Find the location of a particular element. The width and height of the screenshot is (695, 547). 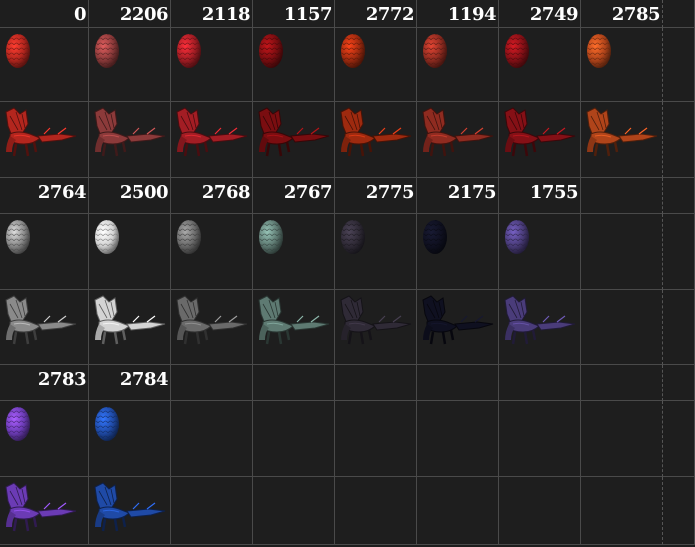

color-id-label: 2775 is located at coordinates (390, 192).